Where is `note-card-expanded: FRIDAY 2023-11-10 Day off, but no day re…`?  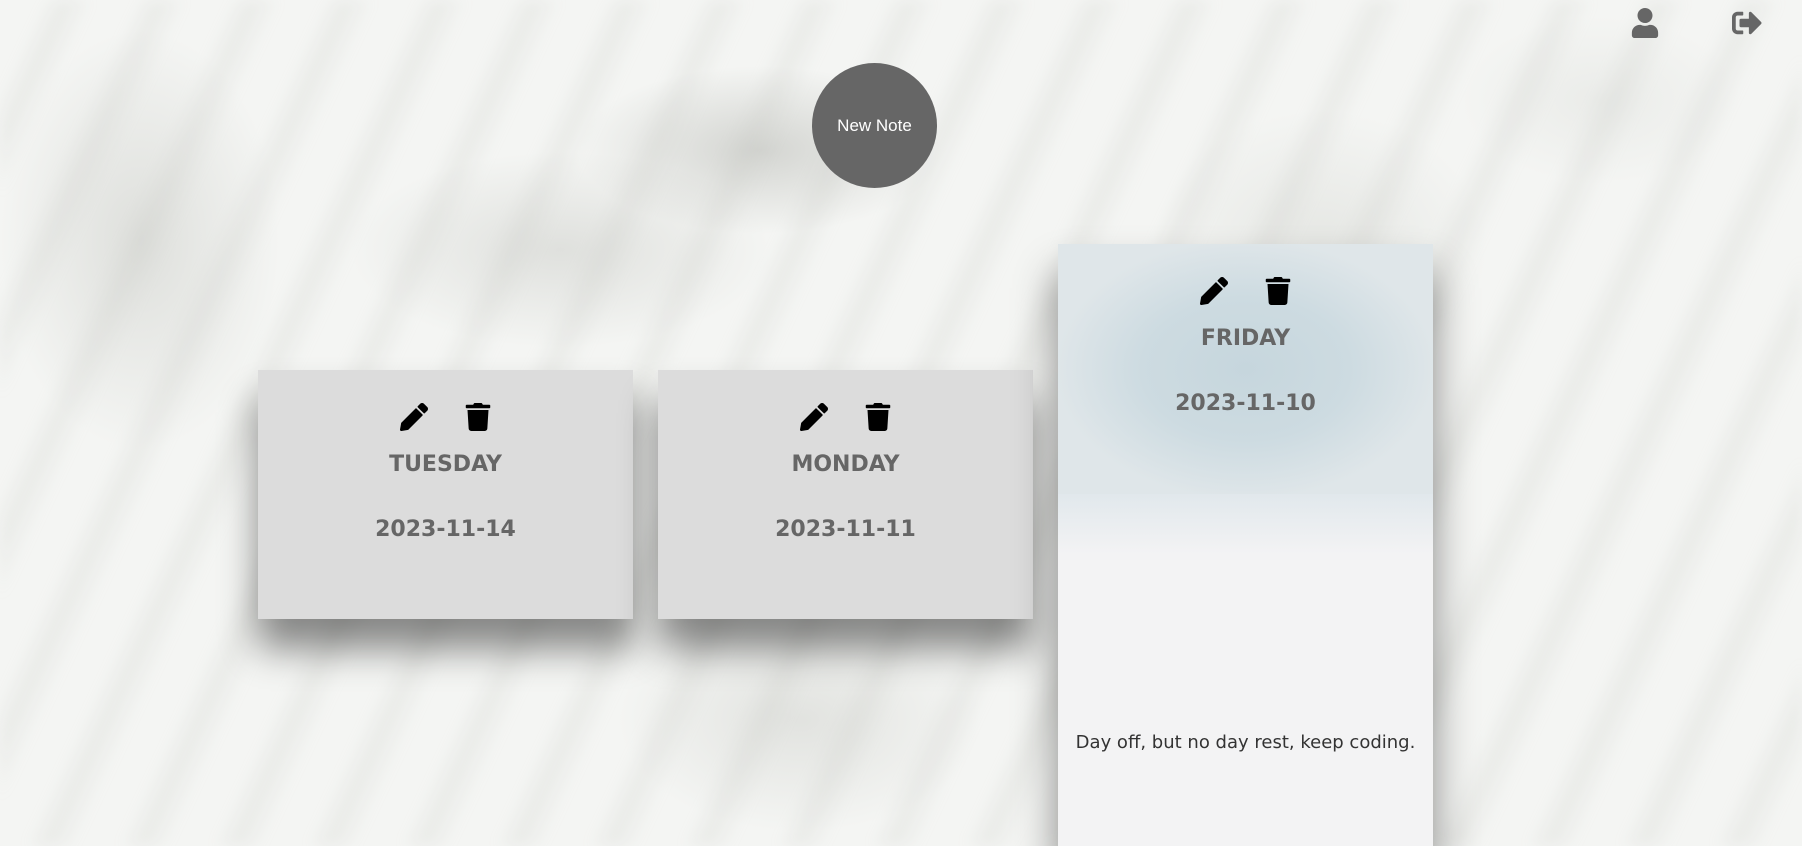
note-card-expanded: FRIDAY 2023-11-10 Day off, but no day re… is located at coordinates (1245, 545).